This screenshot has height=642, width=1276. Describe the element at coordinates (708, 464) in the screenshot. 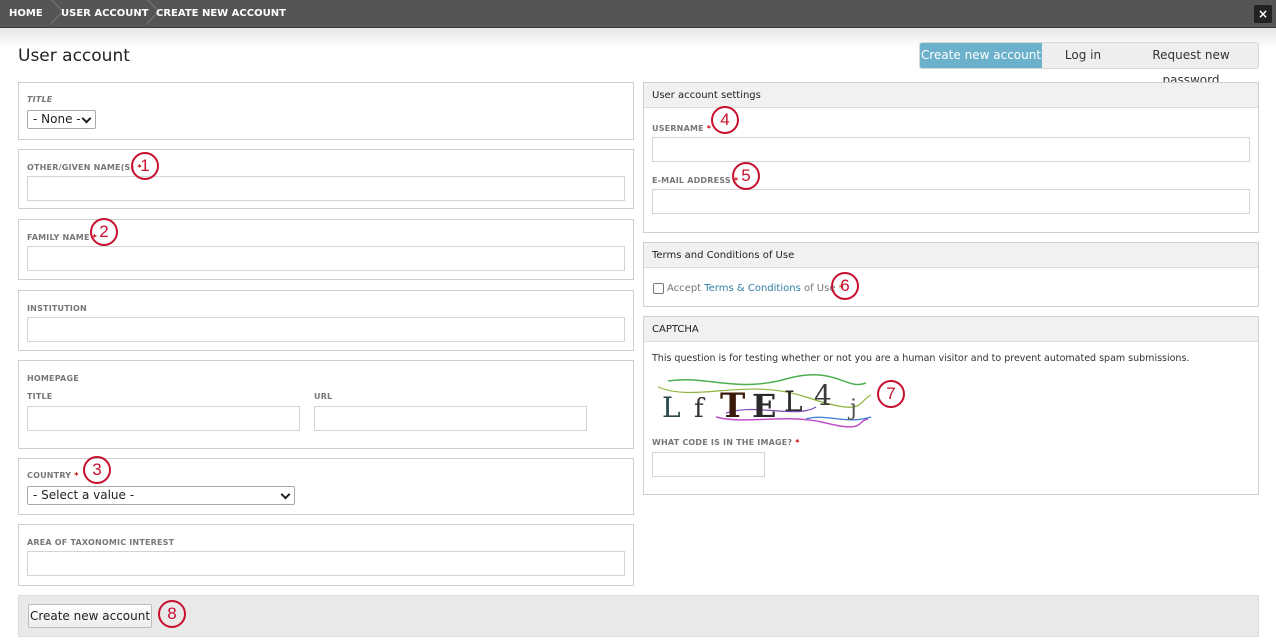

I see `captcha-code-input` at that location.